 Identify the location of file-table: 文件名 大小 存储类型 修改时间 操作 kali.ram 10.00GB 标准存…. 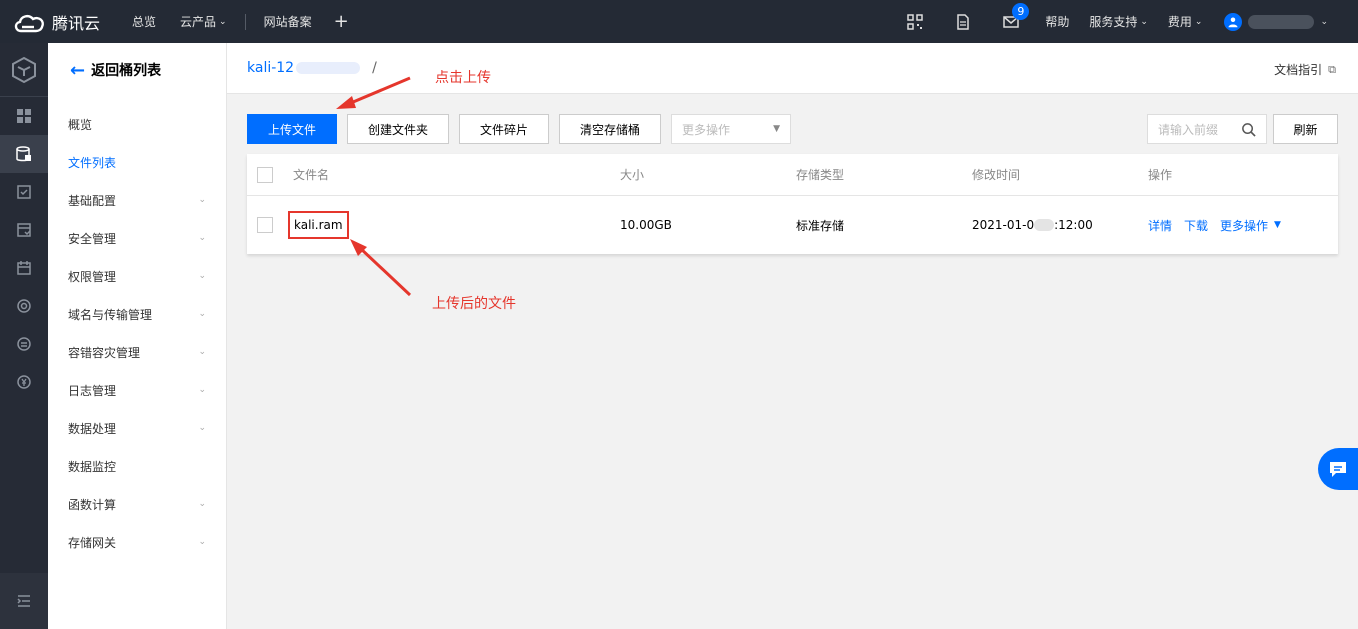
(792, 204).